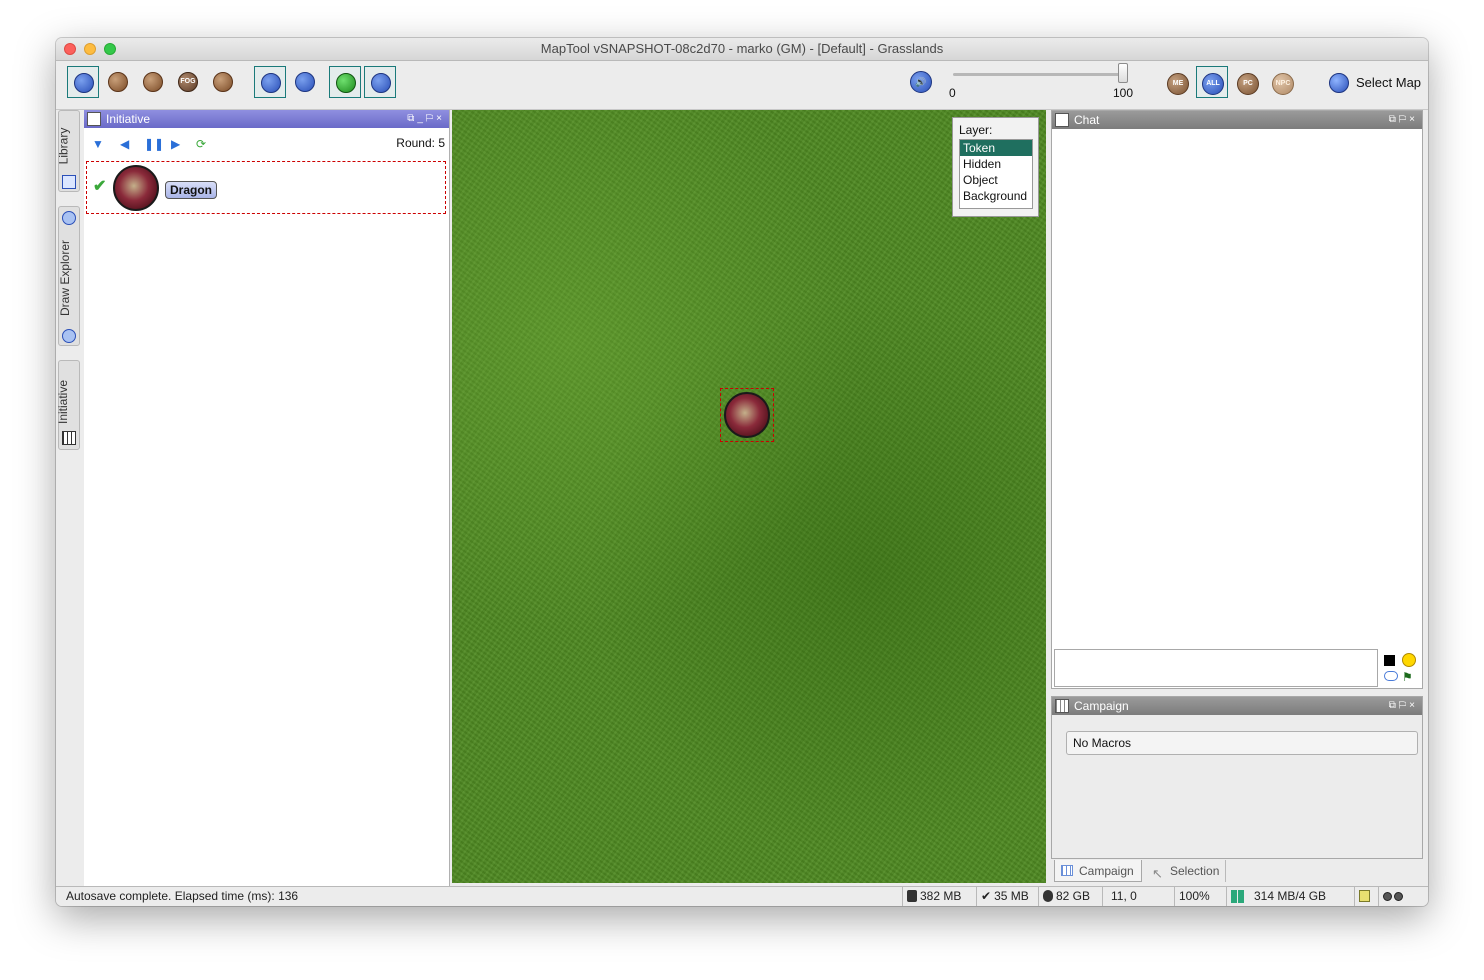  I want to click on tab-campaign: Campaign, so click(1098, 871).